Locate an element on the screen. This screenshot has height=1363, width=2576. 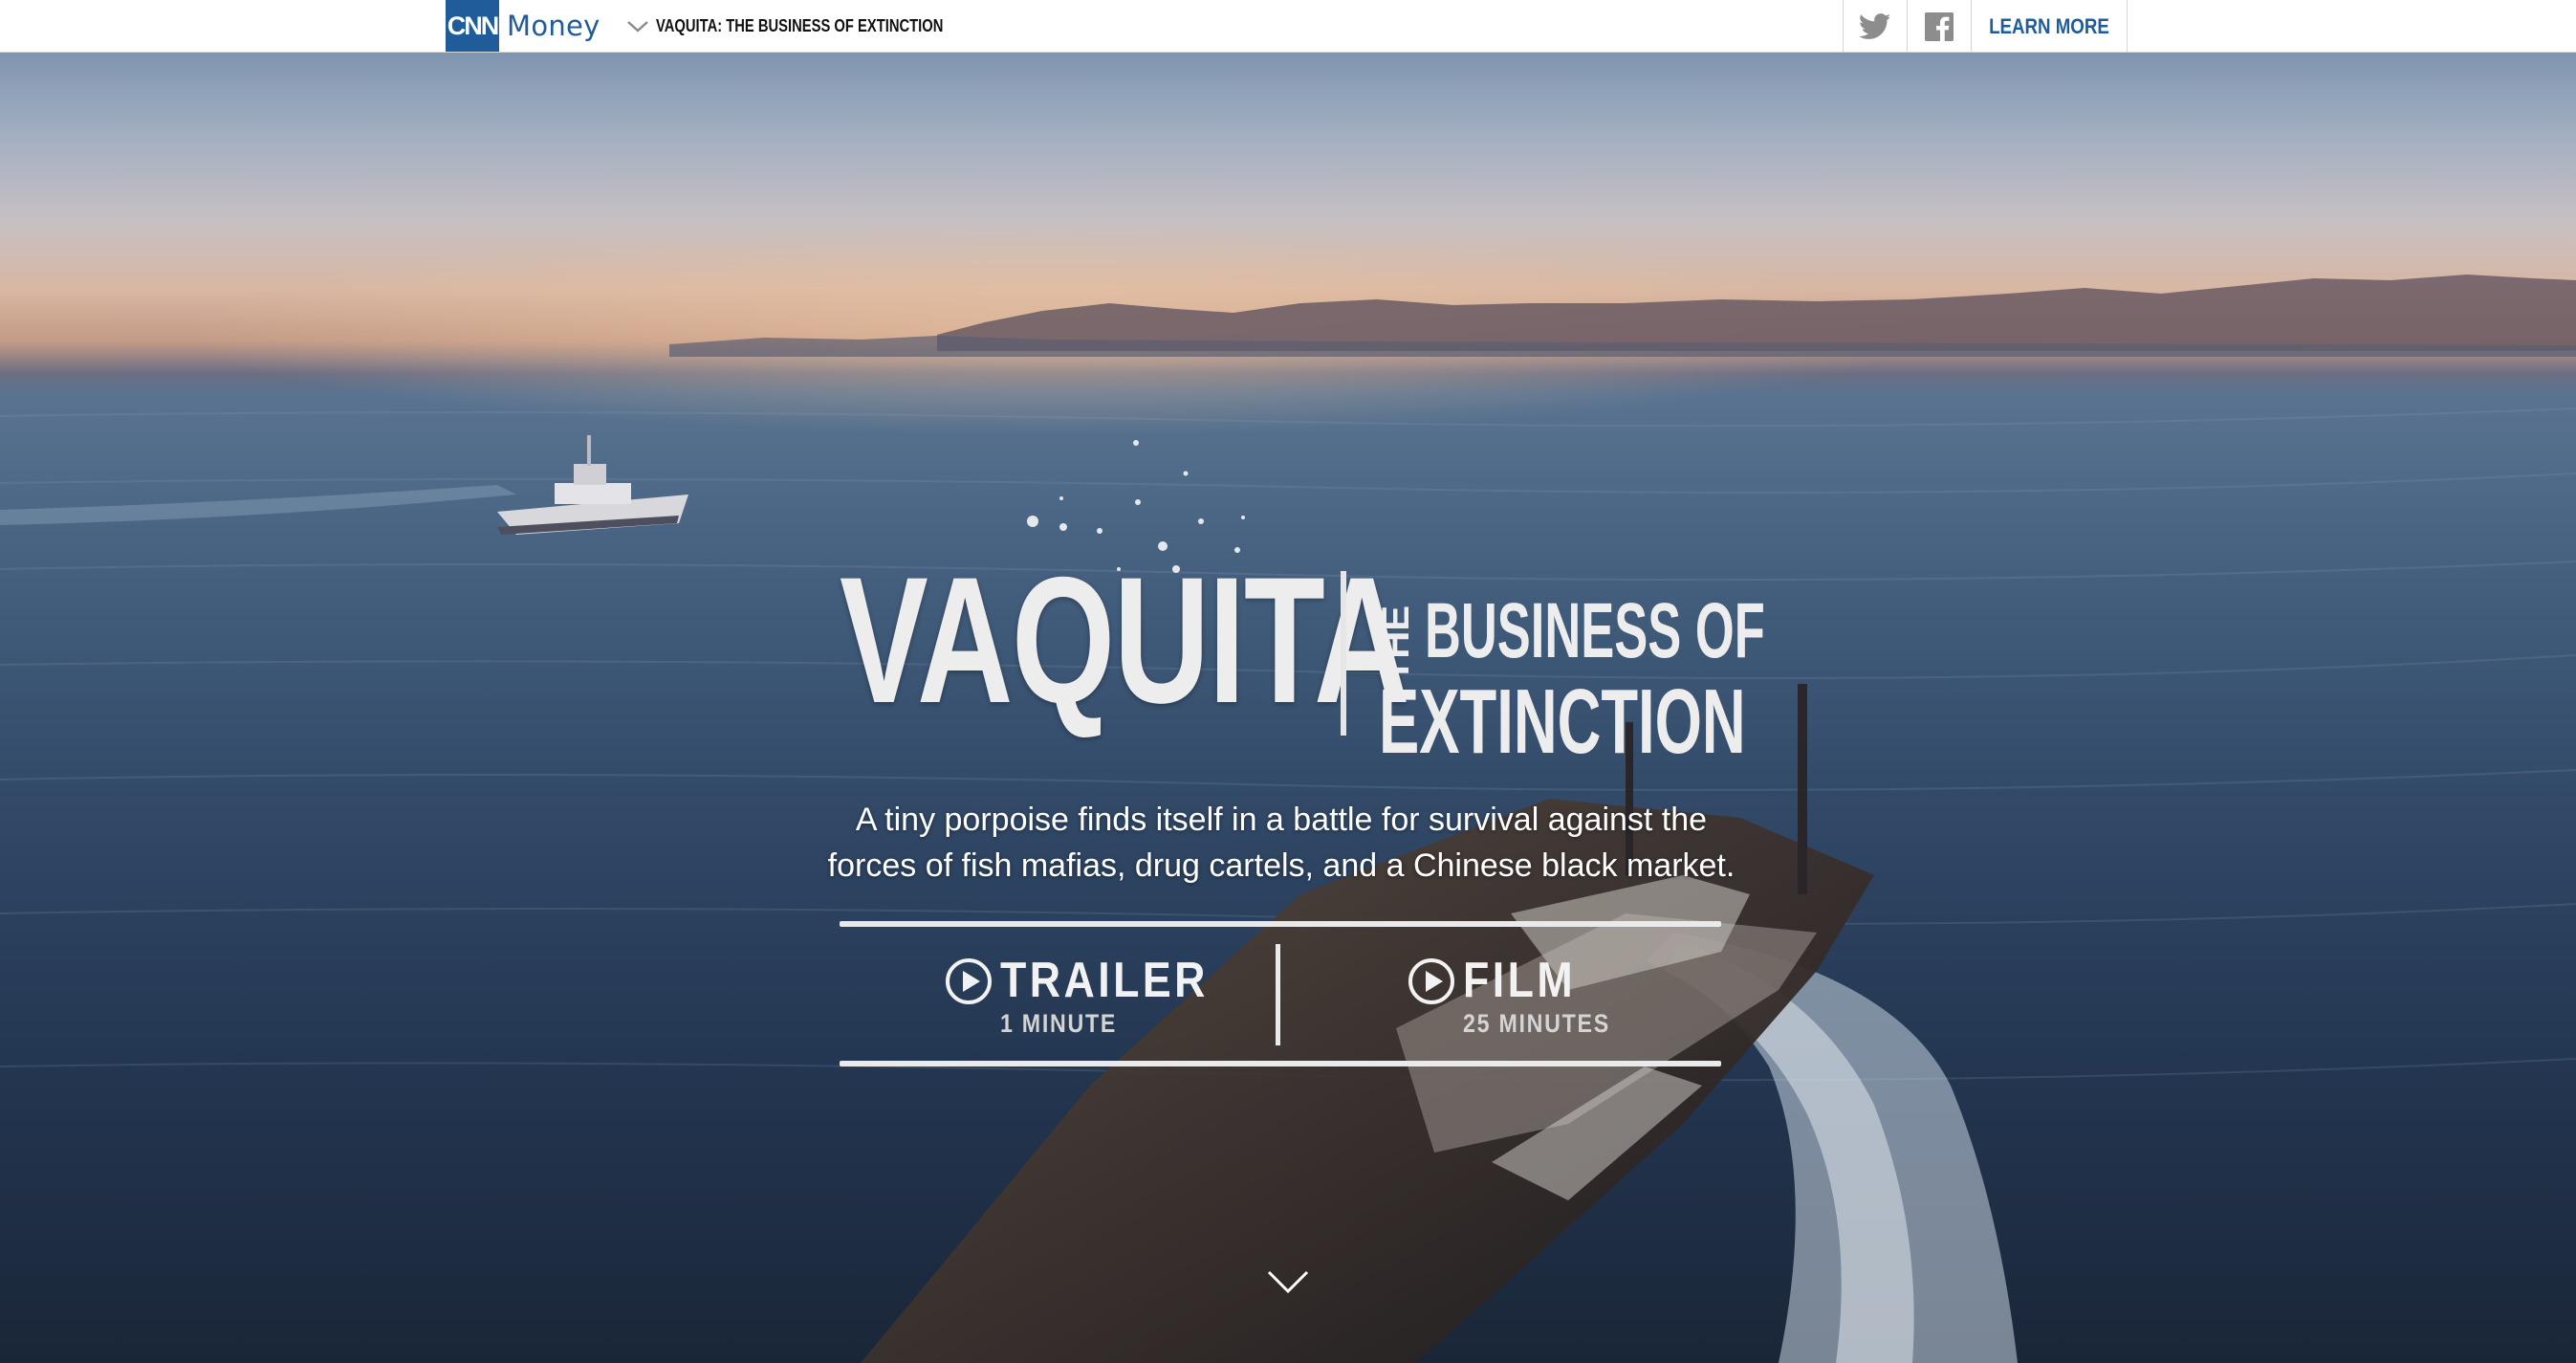
twitter-share-button is located at coordinates (1876, 26).